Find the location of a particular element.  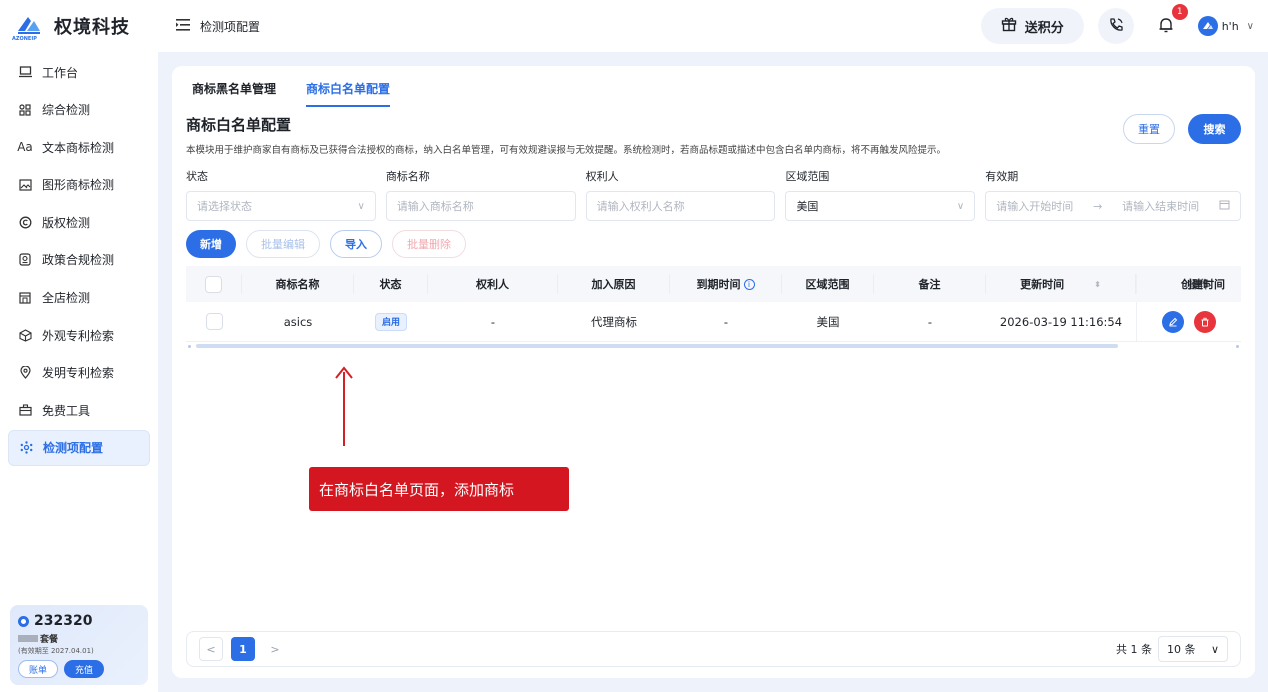

location-icon is located at coordinates (25, 373).